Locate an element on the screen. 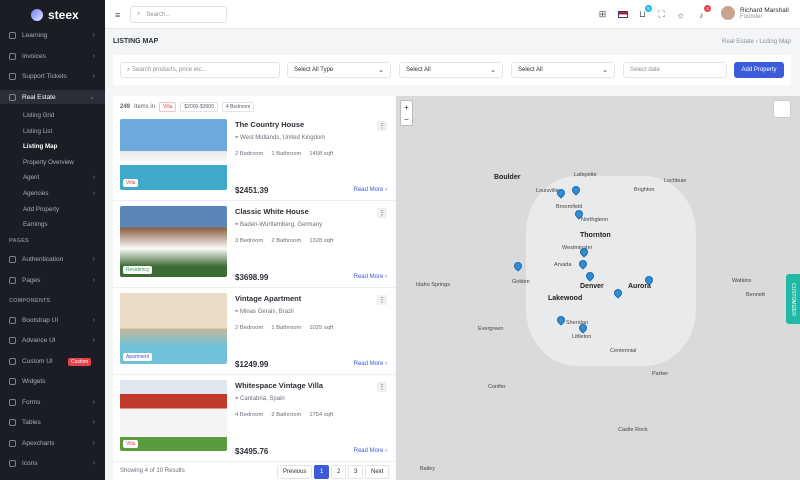  map-label: Louisville is located at coordinates (547, 191).